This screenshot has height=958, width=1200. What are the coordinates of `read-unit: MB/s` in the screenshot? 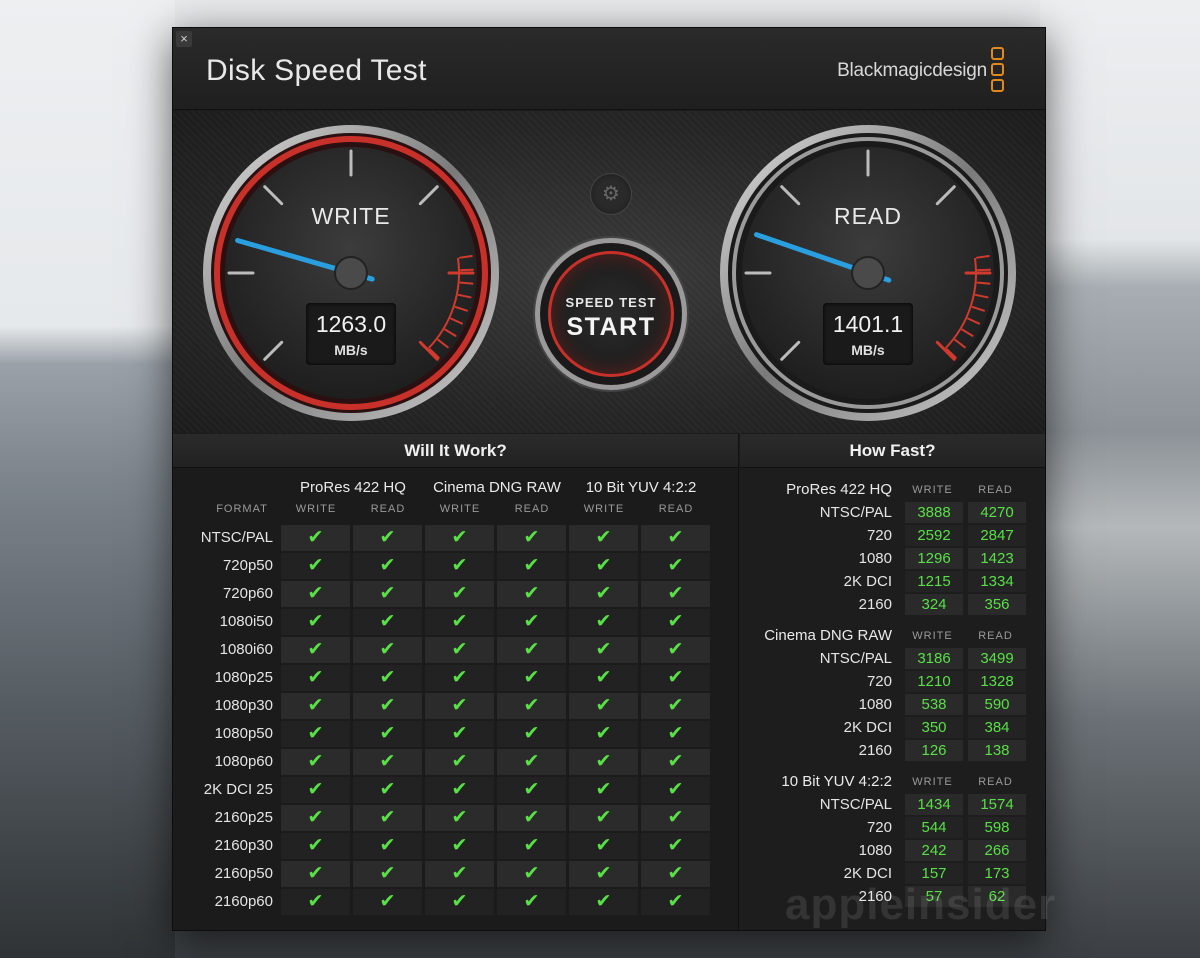 It's located at (868, 350).